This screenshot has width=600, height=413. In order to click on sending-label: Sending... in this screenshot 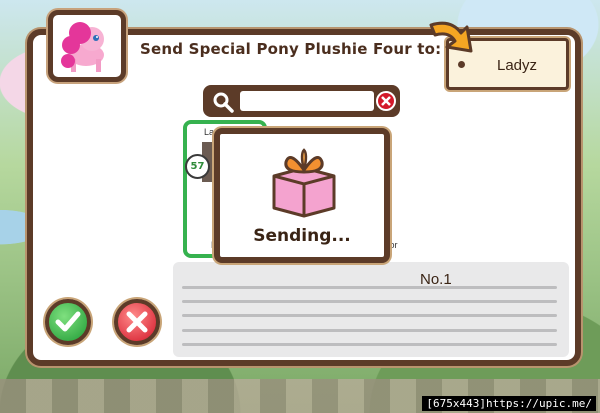, I will do `click(302, 236)`.